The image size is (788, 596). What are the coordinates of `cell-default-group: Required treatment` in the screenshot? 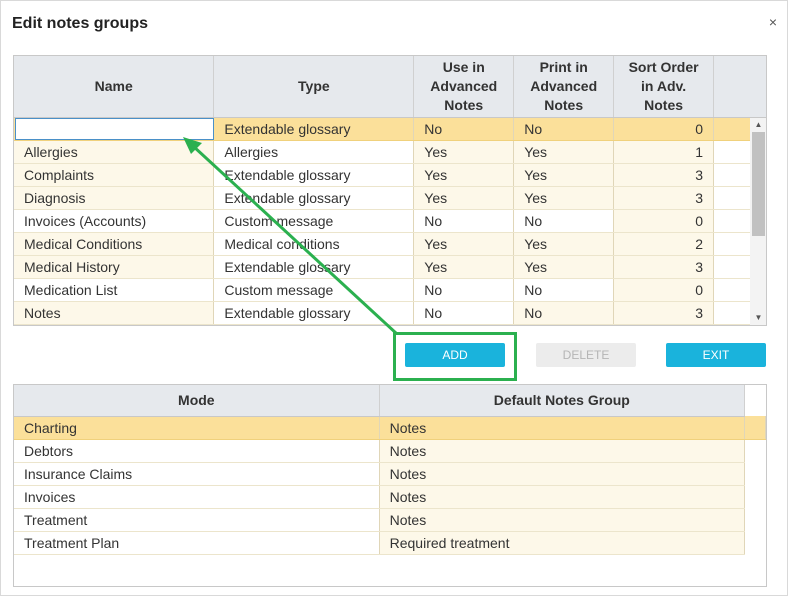 It's located at (562, 543).